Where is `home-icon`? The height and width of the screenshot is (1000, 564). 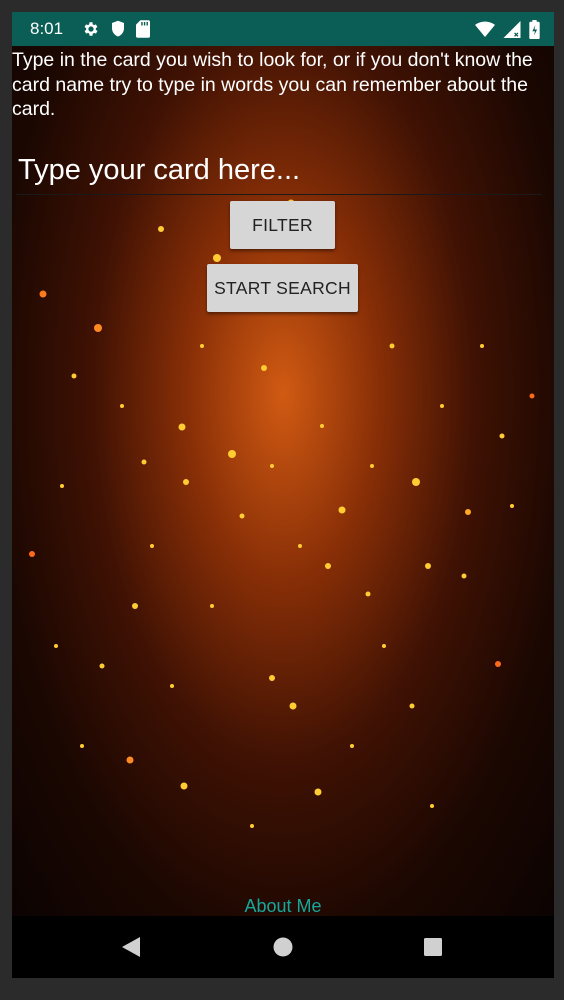
home-icon is located at coordinates (283, 949).